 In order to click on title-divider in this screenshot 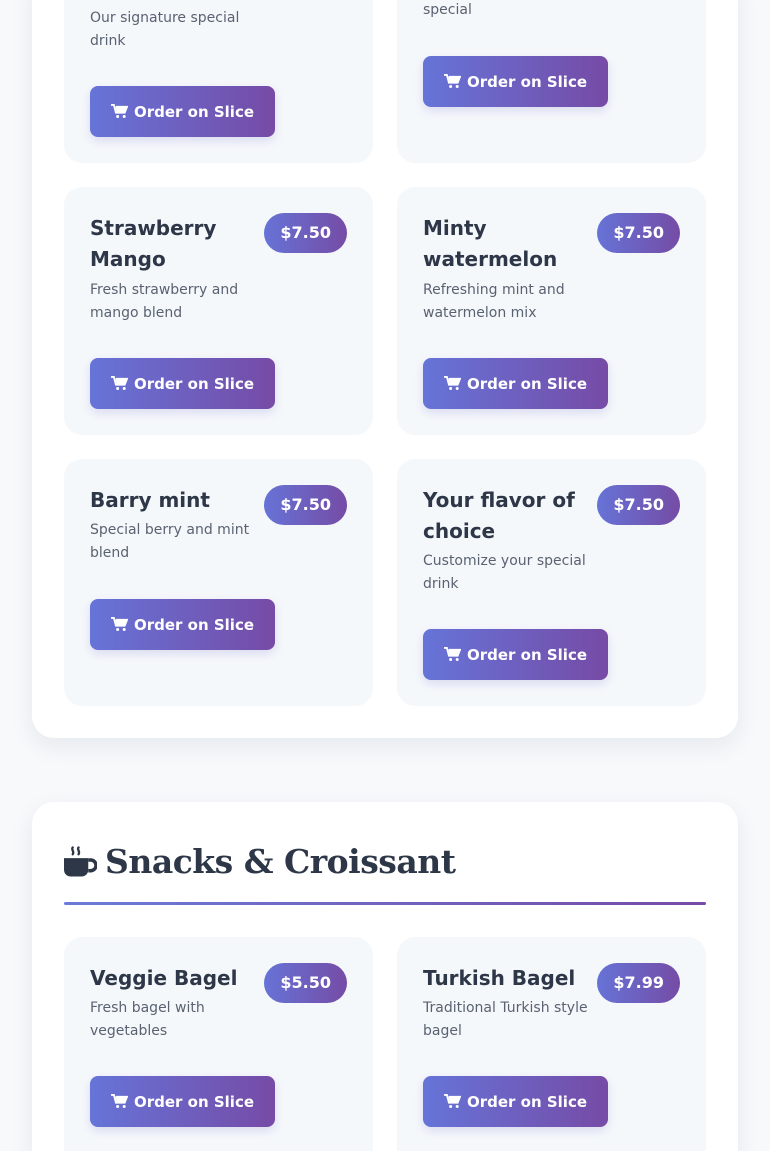, I will do `click(385, 903)`.